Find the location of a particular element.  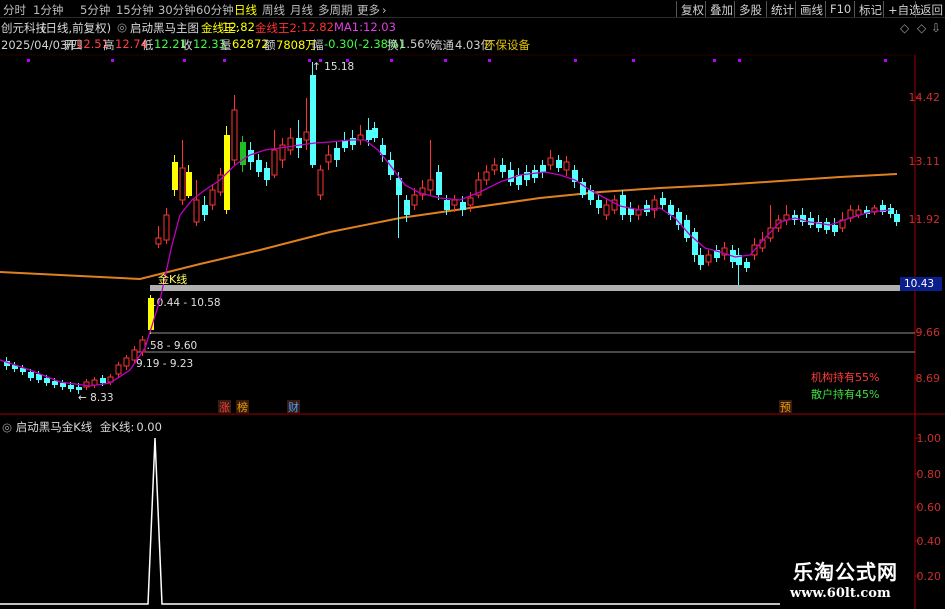

settings-icon: ◎ is located at coordinates (7, 427).